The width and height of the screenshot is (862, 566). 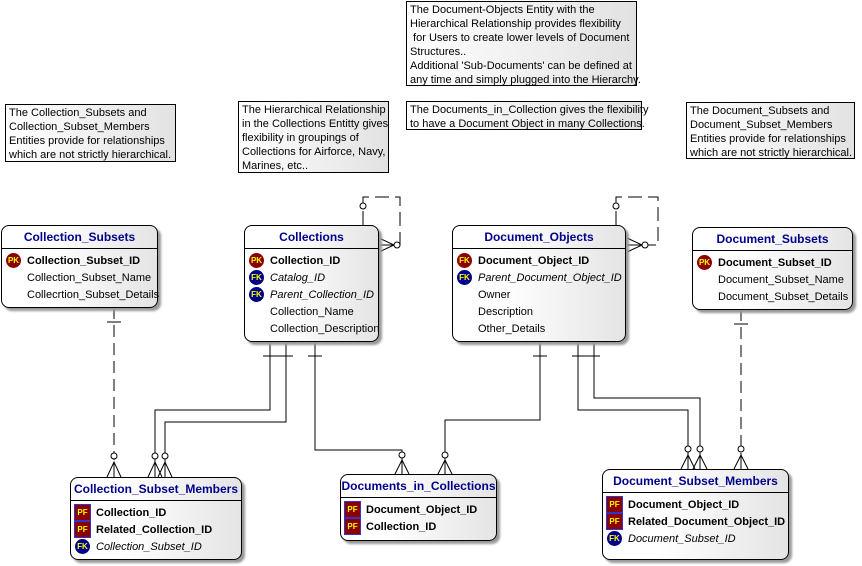 I want to click on attribute-row: PK Collection_Subset_ID, so click(x=79, y=260).